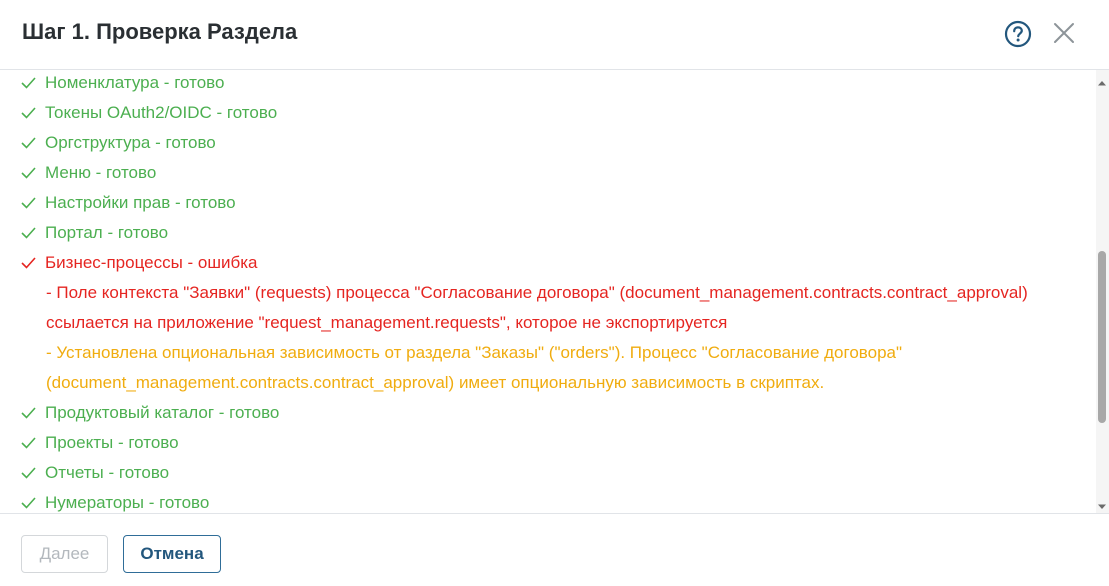  Describe the element at coordinates (172, 554) in the screenshot. I see `cancel-button: Отмена` at that location.